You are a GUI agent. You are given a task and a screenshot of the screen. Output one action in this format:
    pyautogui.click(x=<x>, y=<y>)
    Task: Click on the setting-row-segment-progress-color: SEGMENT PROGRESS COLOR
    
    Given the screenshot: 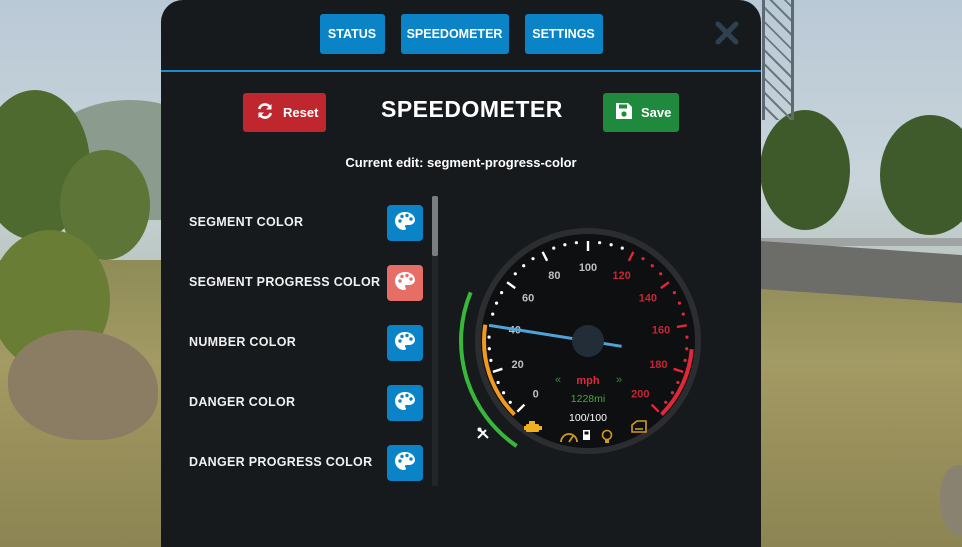 What is the action you would take?
    pyautogui.click(x=309, y=283)
    